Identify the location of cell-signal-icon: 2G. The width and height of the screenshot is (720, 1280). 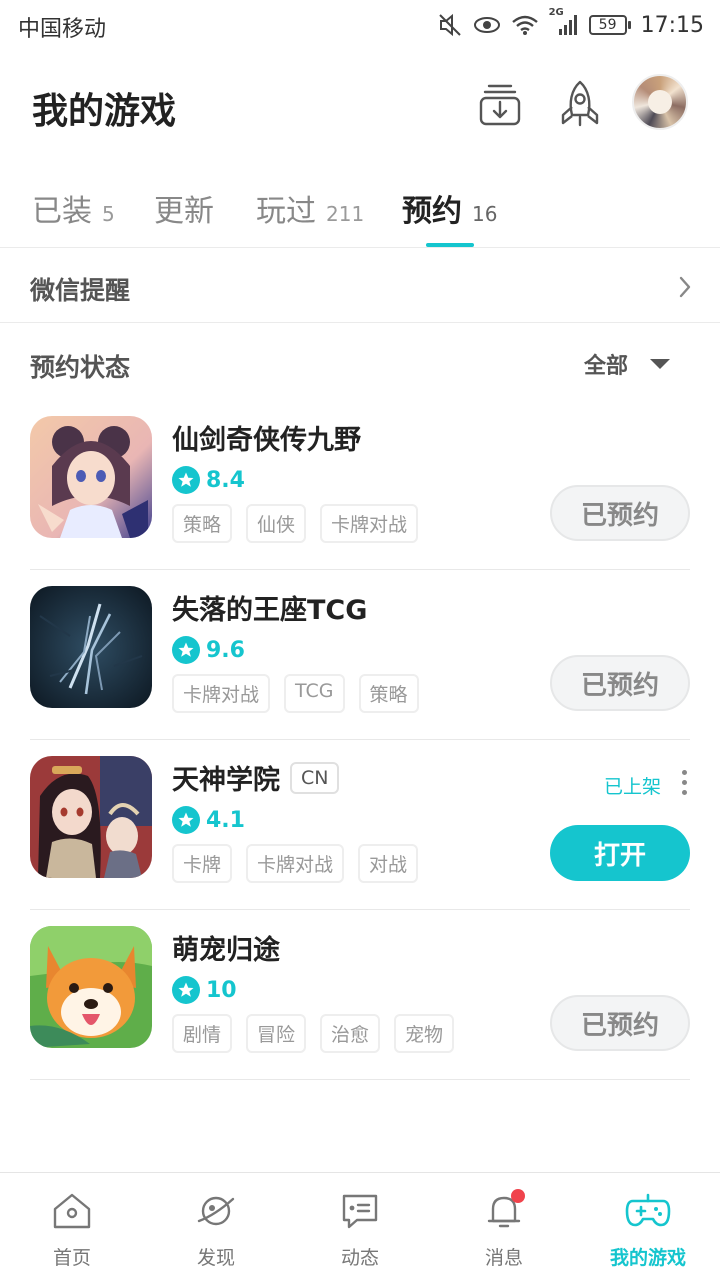
(564, 22).